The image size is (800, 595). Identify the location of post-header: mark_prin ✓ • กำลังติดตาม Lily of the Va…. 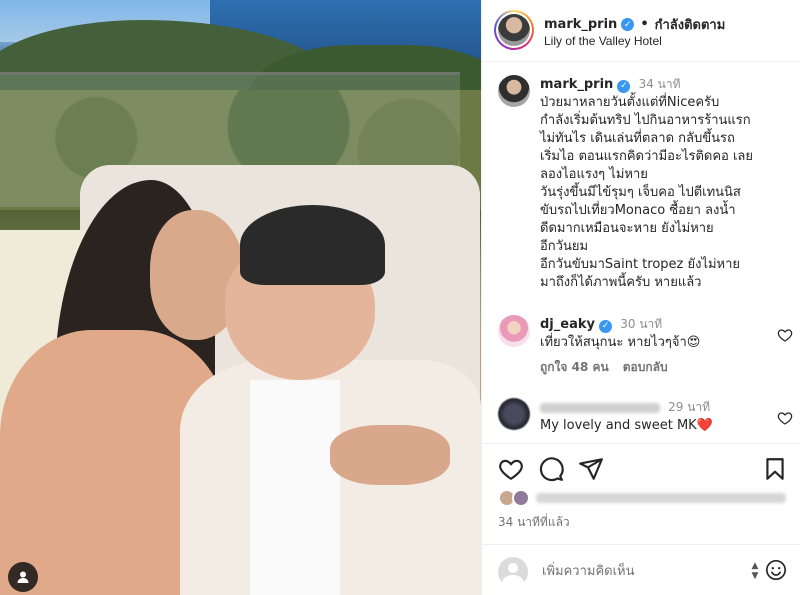
(641, 31).